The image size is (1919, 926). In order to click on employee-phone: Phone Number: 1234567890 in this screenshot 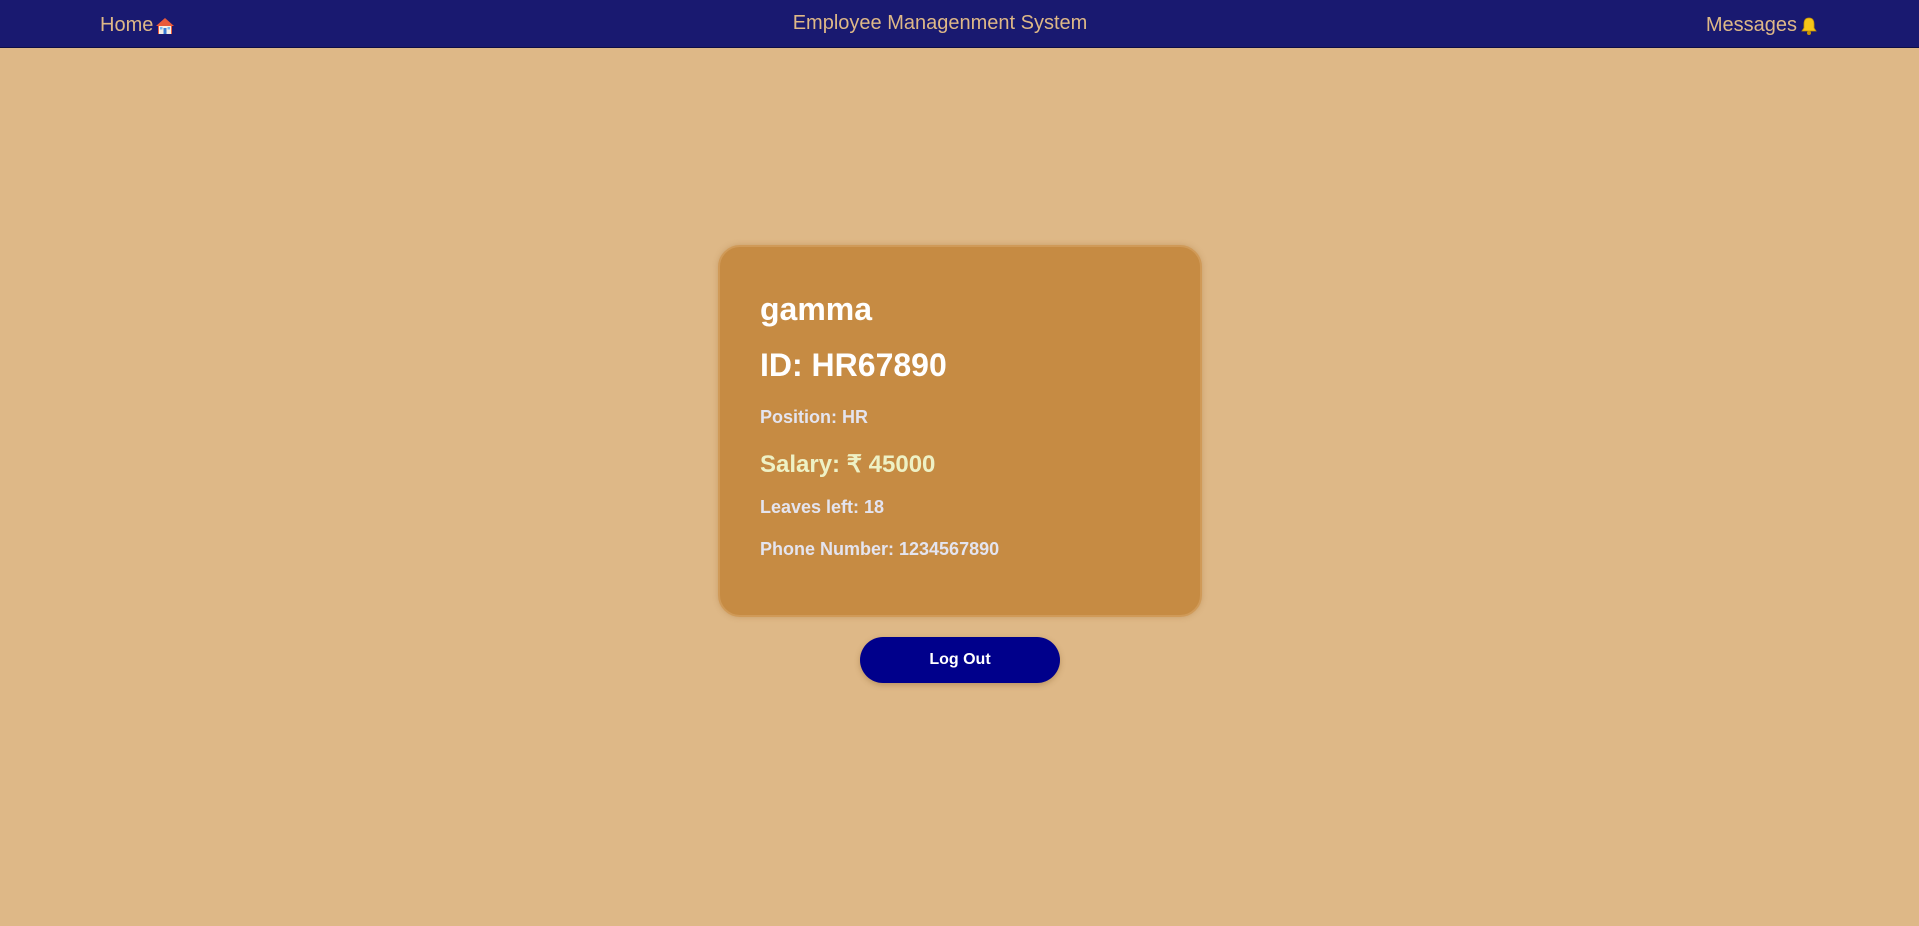, I will do `click(880, 549)`.